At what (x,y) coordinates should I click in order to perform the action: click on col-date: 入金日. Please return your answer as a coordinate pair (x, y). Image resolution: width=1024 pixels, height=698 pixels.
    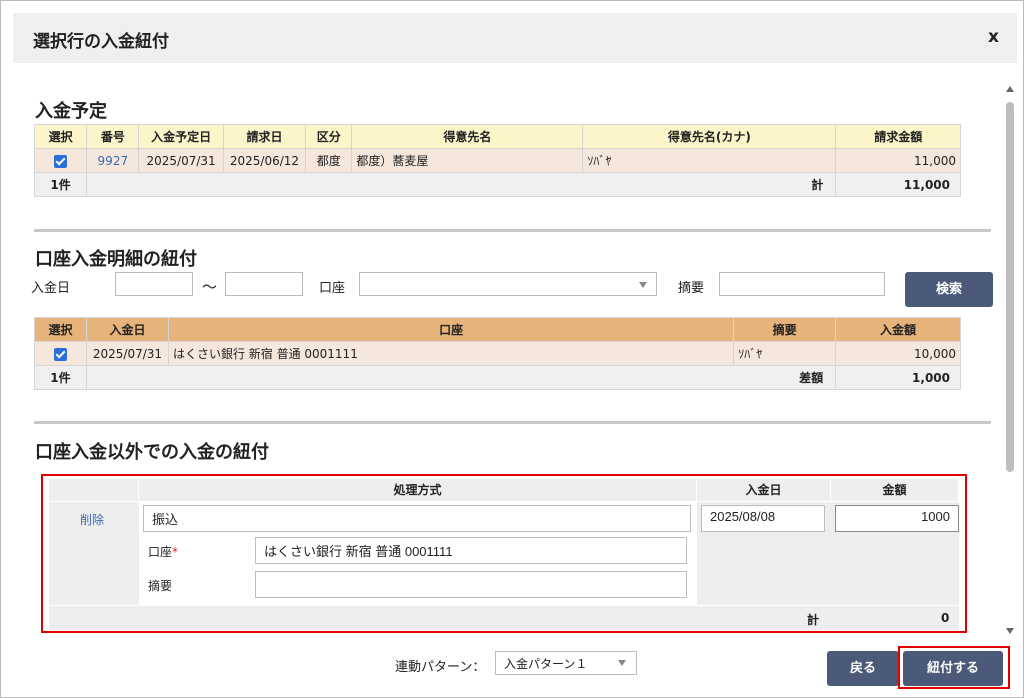
    Looking at the image, I should click on (764, 490).